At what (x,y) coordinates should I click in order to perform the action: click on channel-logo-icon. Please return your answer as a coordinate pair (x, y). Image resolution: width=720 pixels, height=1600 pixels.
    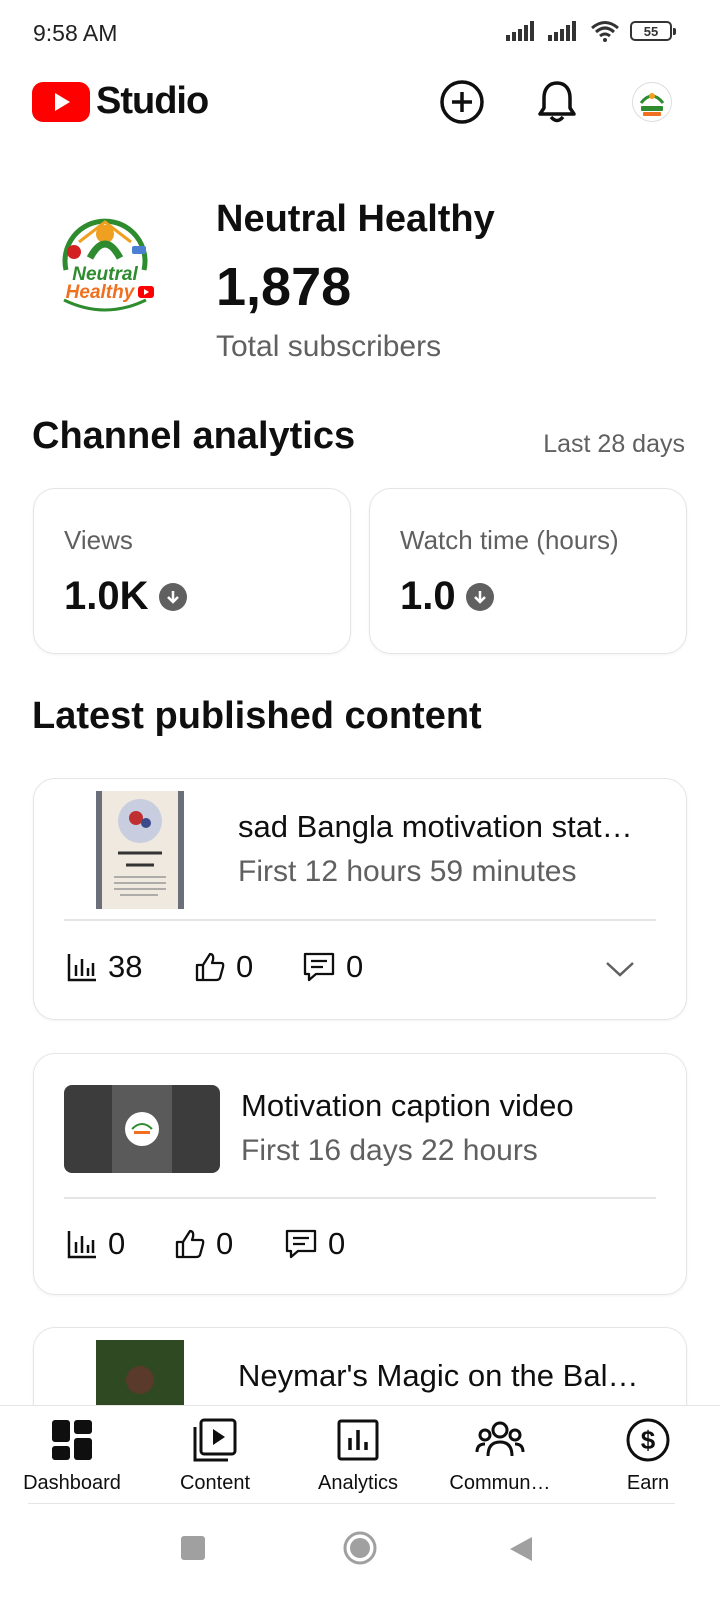
    Looking at the image, I should click on (652, 104).